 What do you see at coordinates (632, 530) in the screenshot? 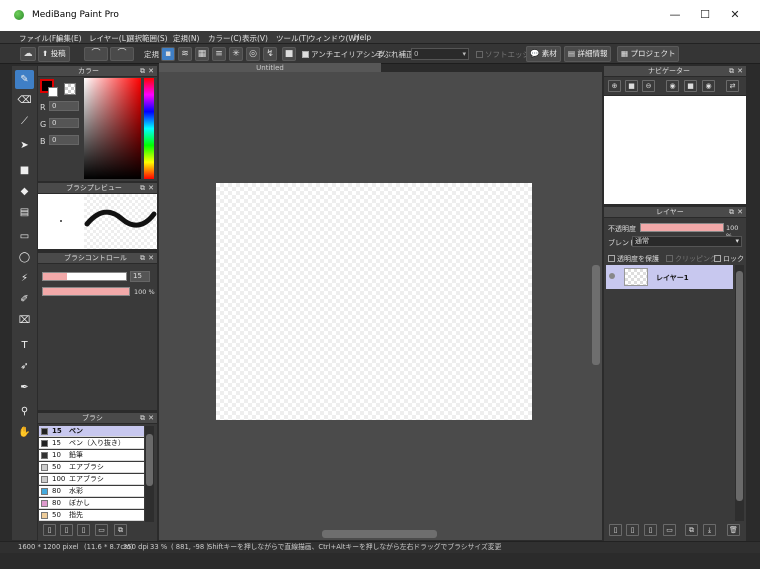
I see `new-halftone-layer-icon: ▯` at bounding box center [632, 530].